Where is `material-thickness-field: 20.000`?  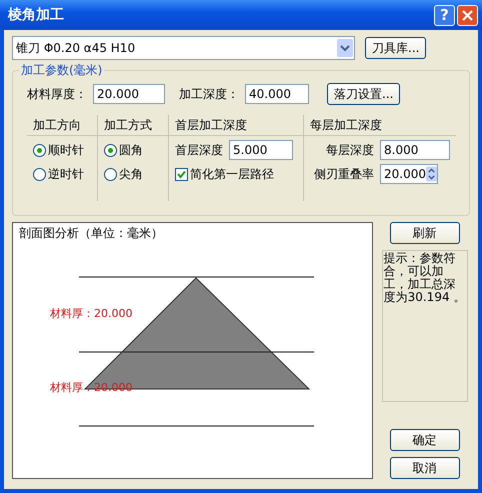
material-thickness-field: 20.000 is located at coordinates (129, 94).